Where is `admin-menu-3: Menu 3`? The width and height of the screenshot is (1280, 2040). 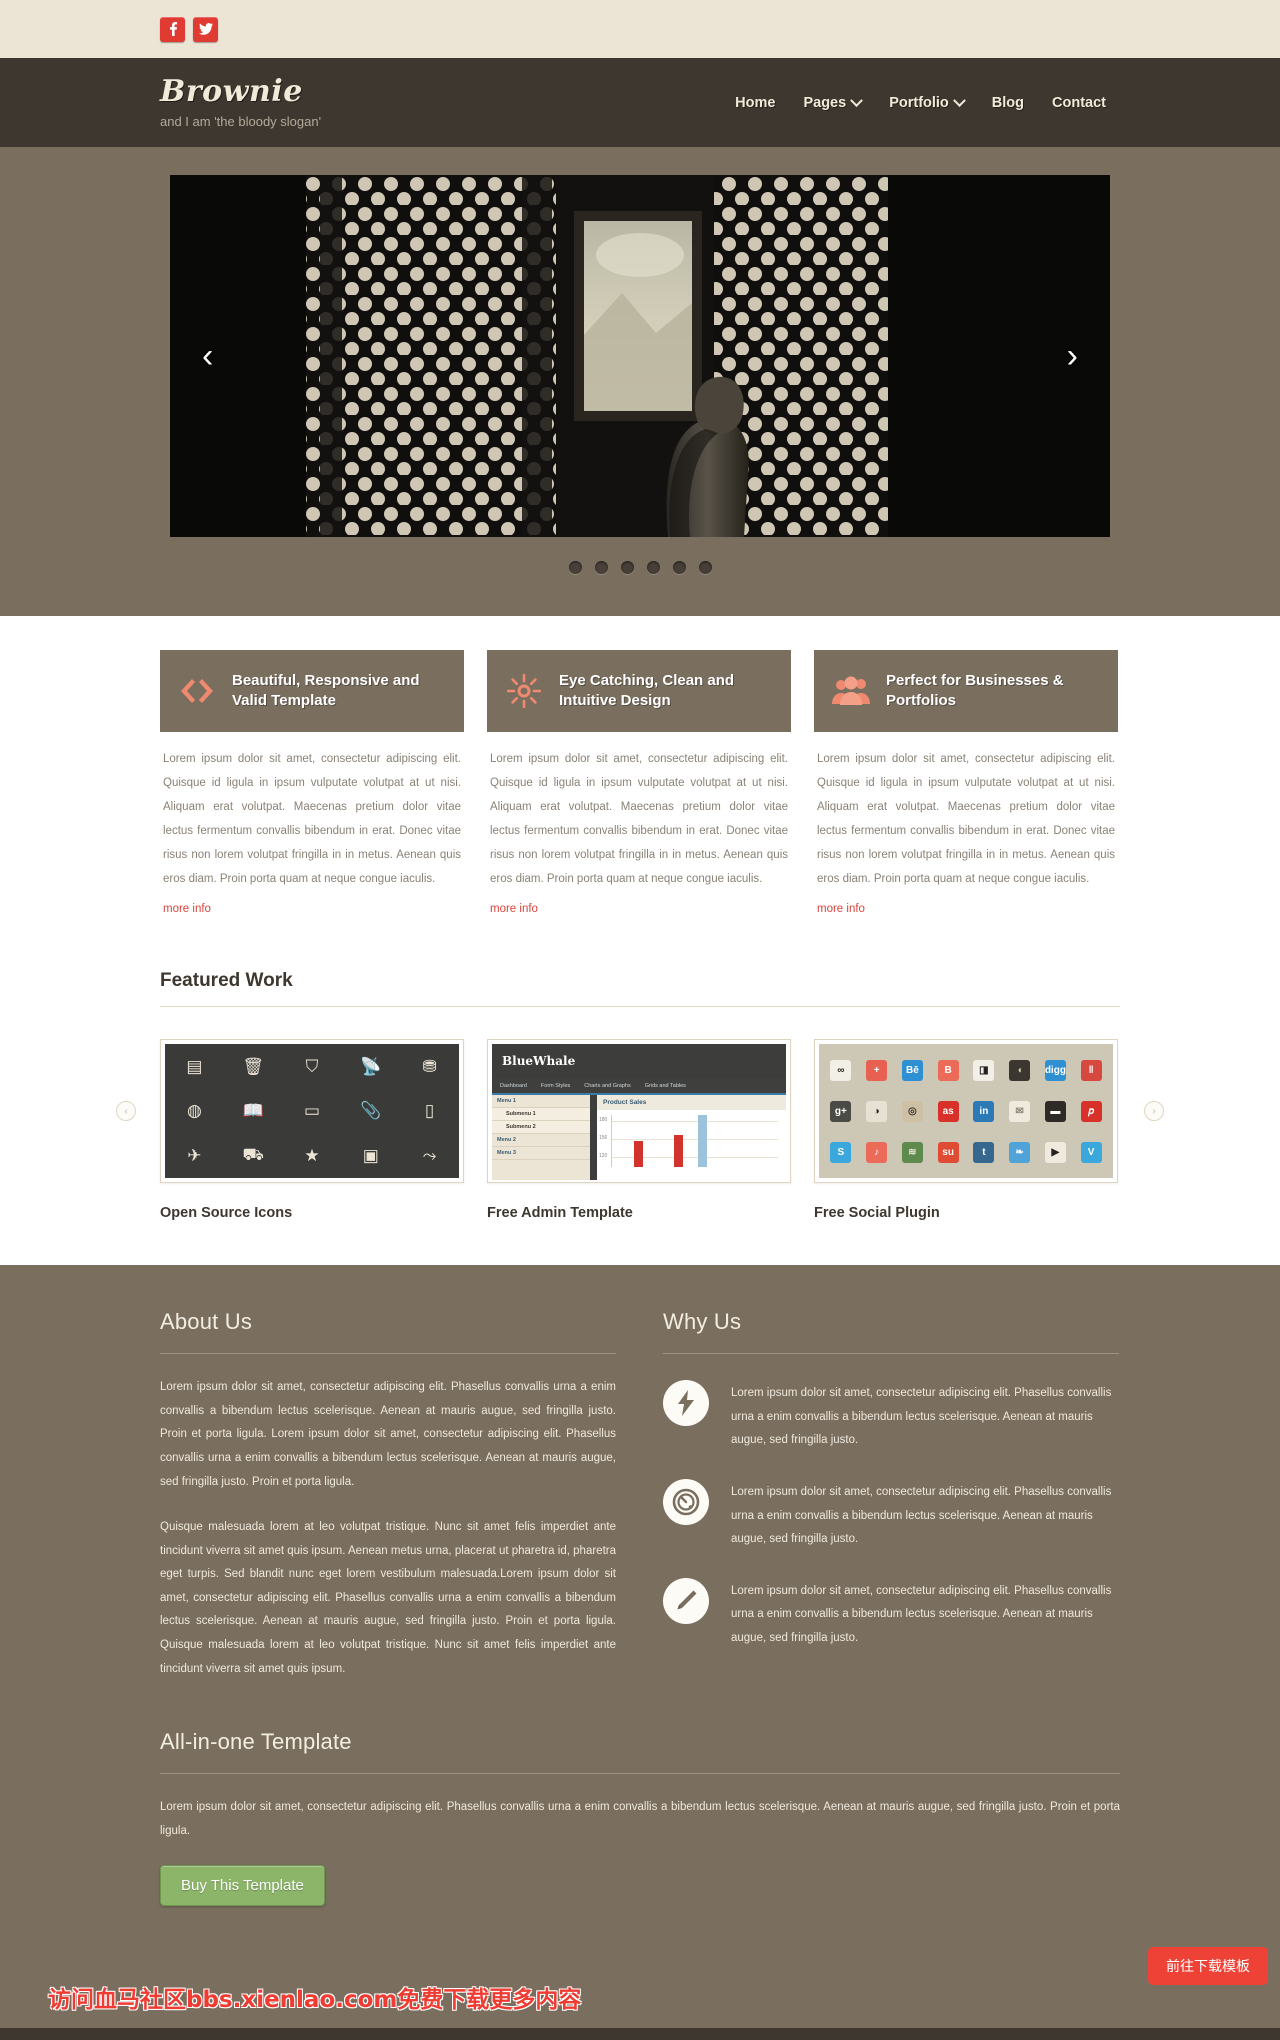 admin-menu-3: Menu 3 is located at coordinates (541, 1154).